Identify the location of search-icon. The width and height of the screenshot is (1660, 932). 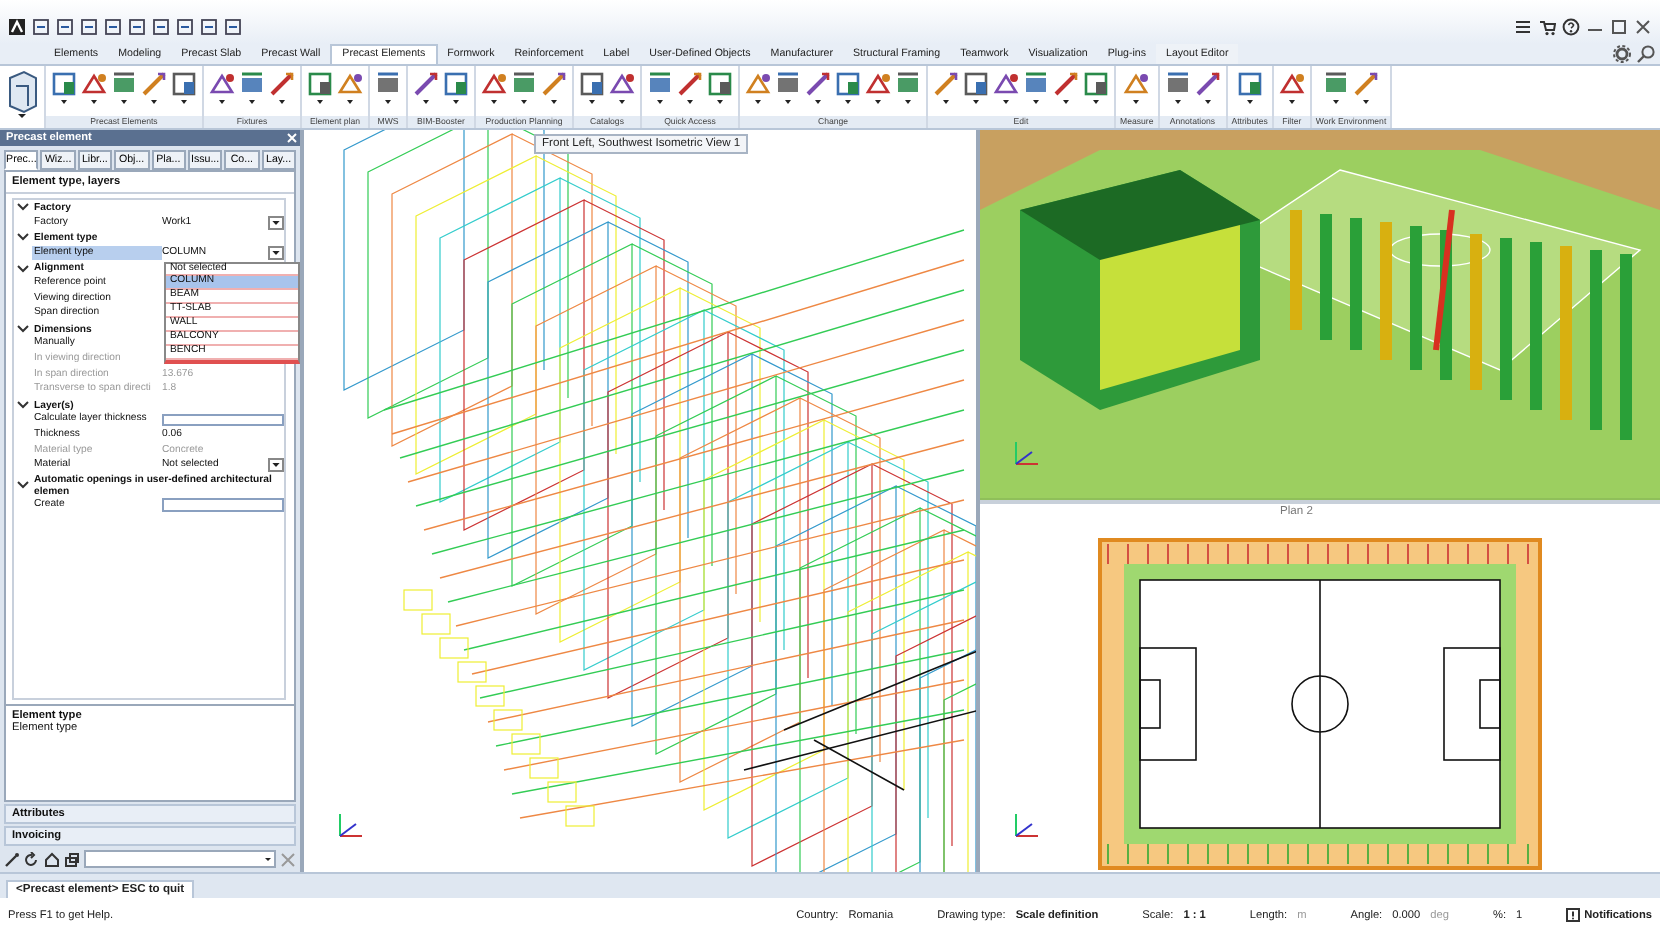
(1646, 54).